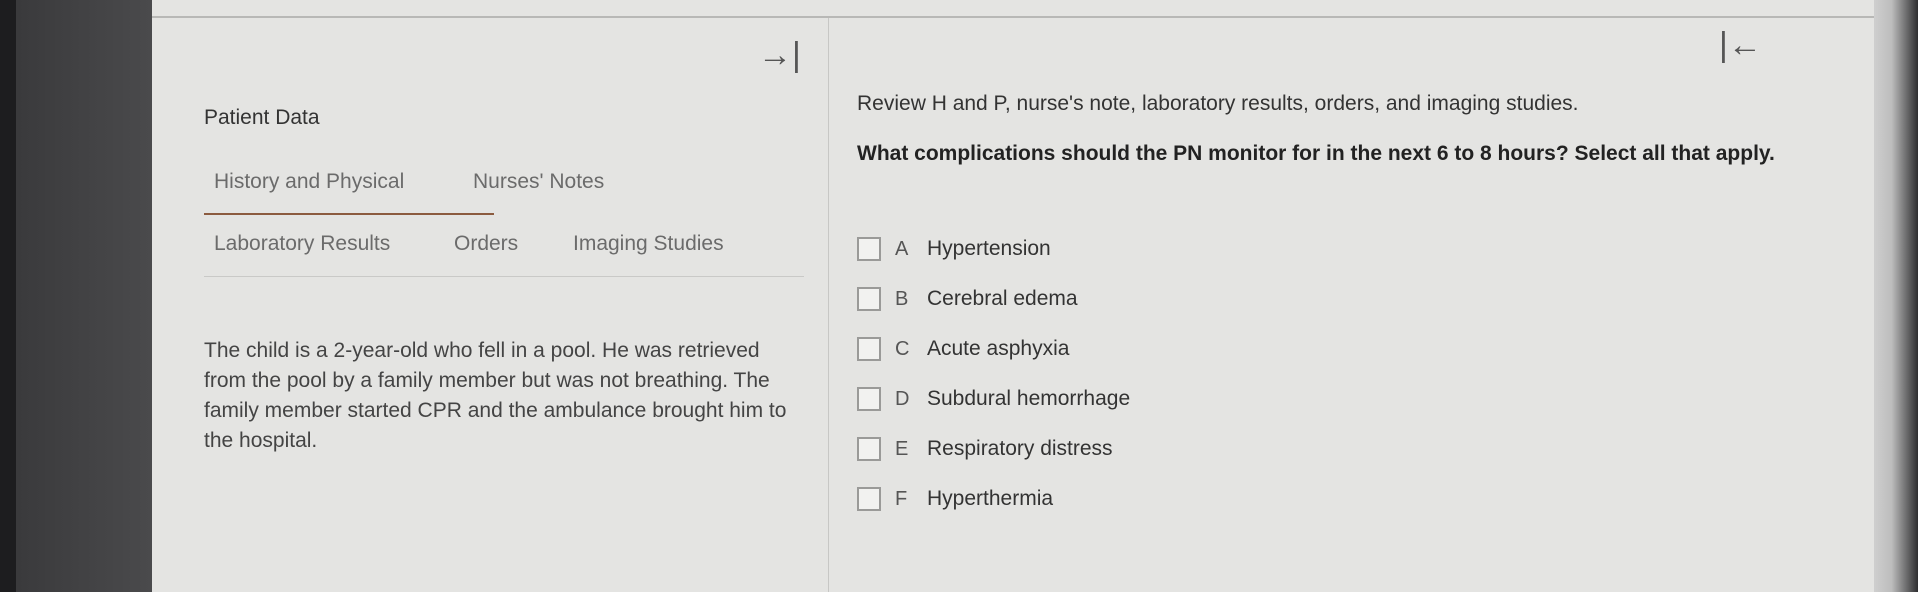 The width and height of the screenshot is (1918, 592). I want to click on option-label: Hypertension, so click(989, 248).